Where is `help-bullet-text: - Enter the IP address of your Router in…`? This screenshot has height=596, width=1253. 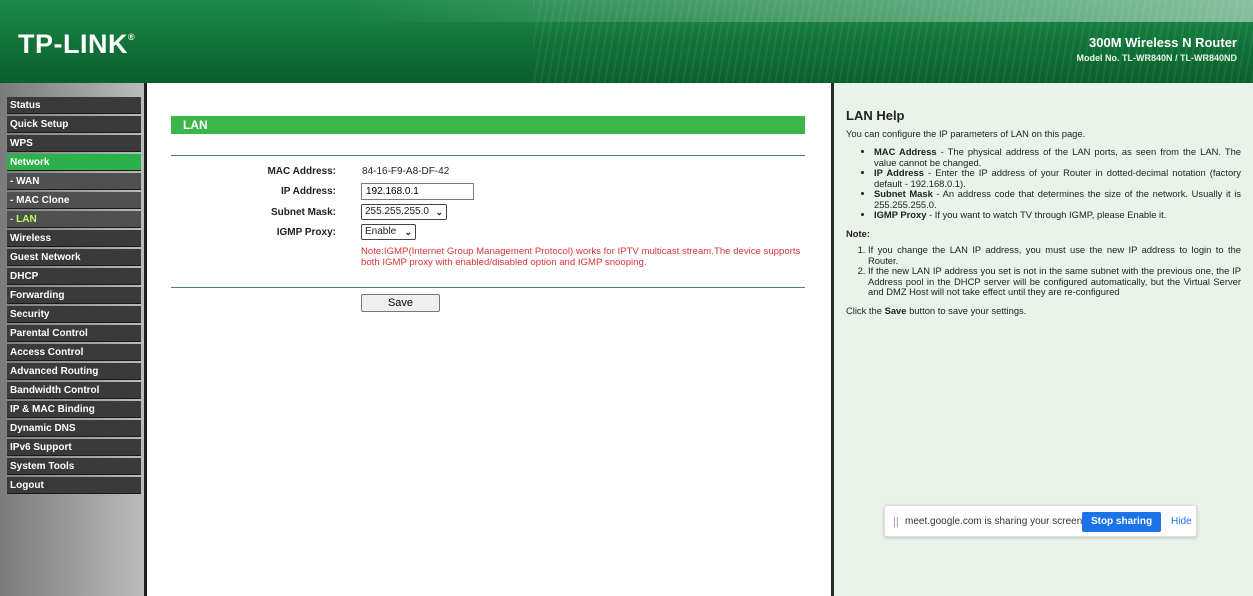
help-bullet-text: - Enter the IP address of your Router in… is located at coordinates (1057, 178).